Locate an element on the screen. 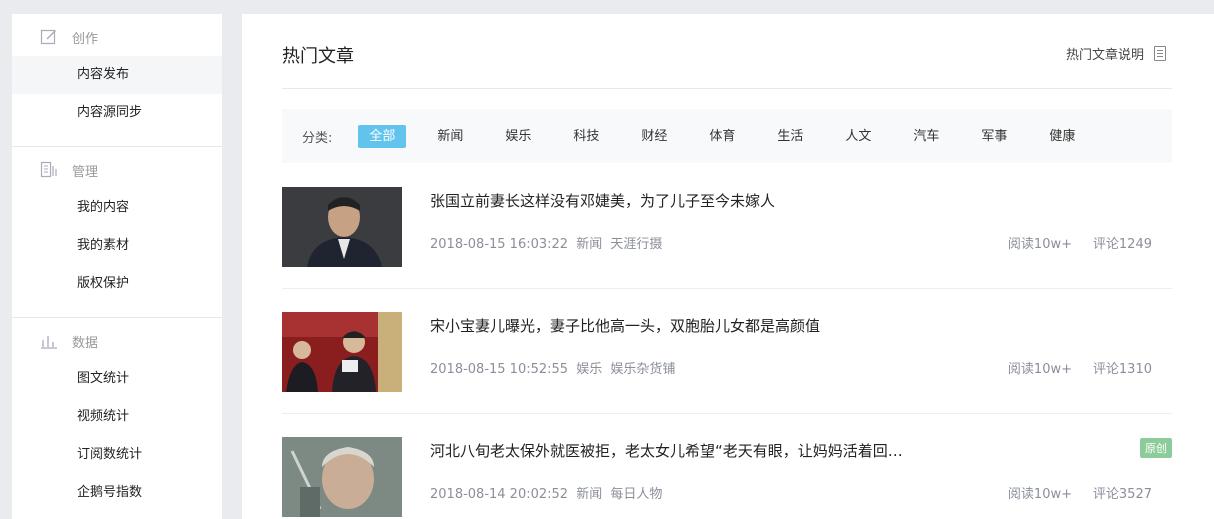  article-meta: 2018-08-15 16:03:22 新闻 天涯行摄 is located at coordinates (548, 242).